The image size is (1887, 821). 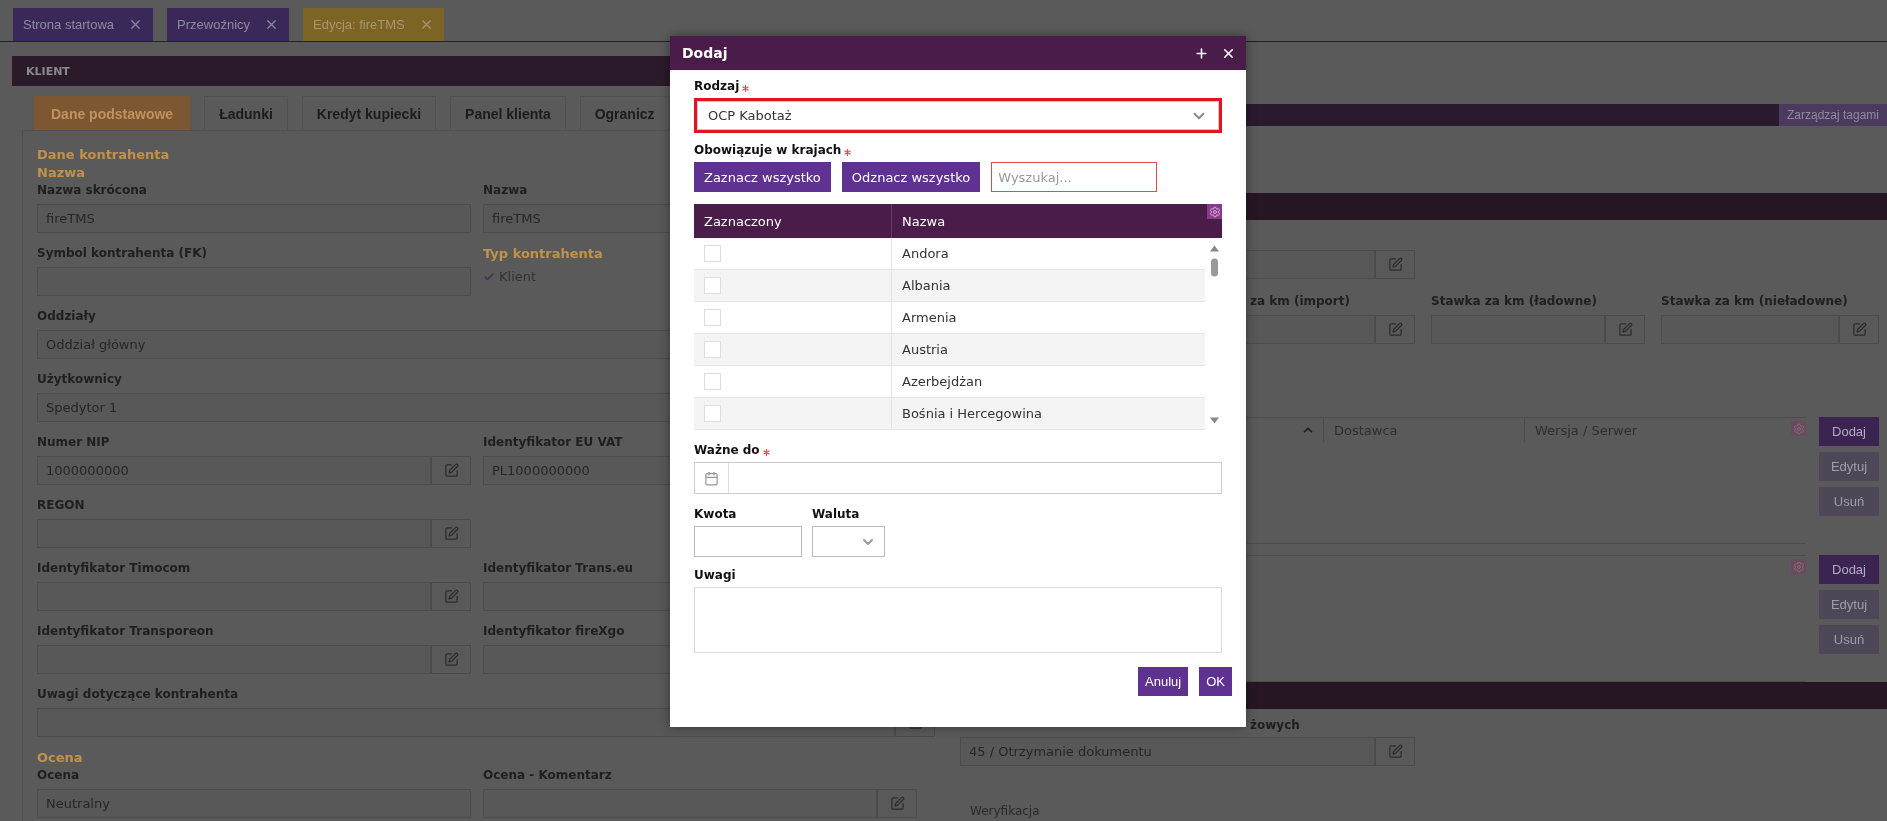 What do you see at coordinates (1274, 725) in the screenshot?
I see `field-label: żowych` at bounding box center [1274, 725].